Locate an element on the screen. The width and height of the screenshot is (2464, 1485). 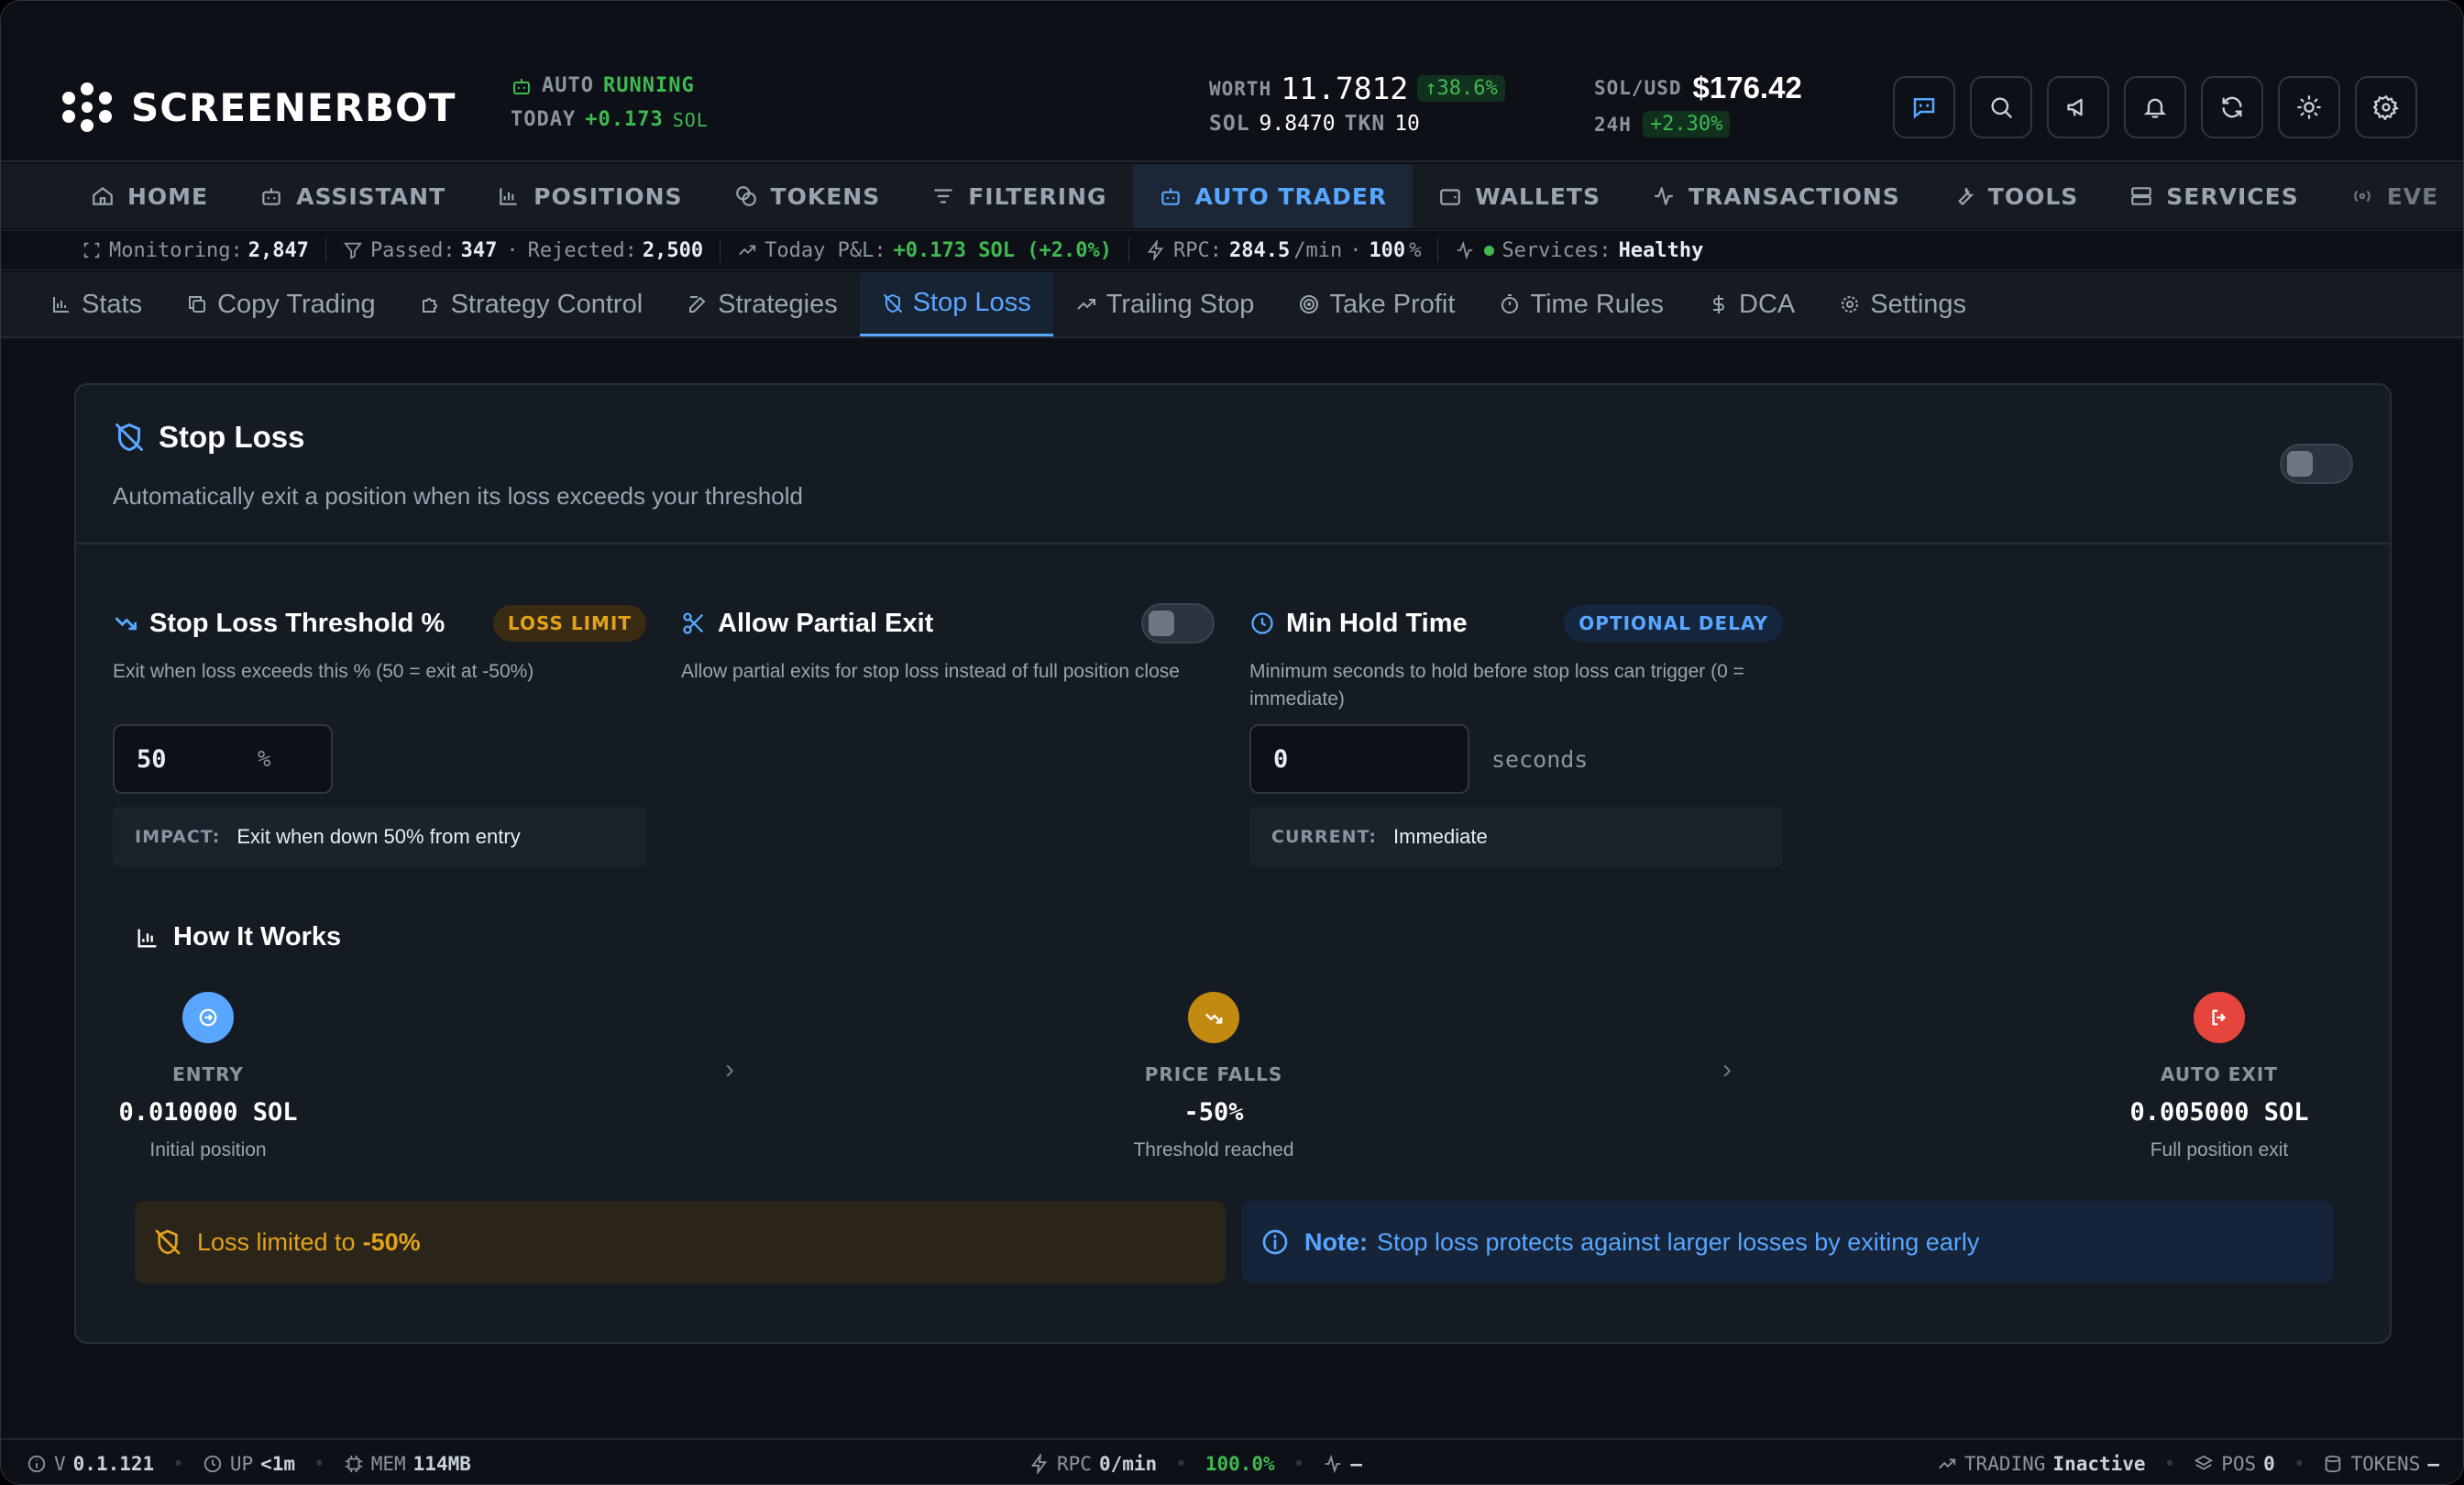
nav-item-label: TRANSACTIONS is located at coordinates (1794, 196).